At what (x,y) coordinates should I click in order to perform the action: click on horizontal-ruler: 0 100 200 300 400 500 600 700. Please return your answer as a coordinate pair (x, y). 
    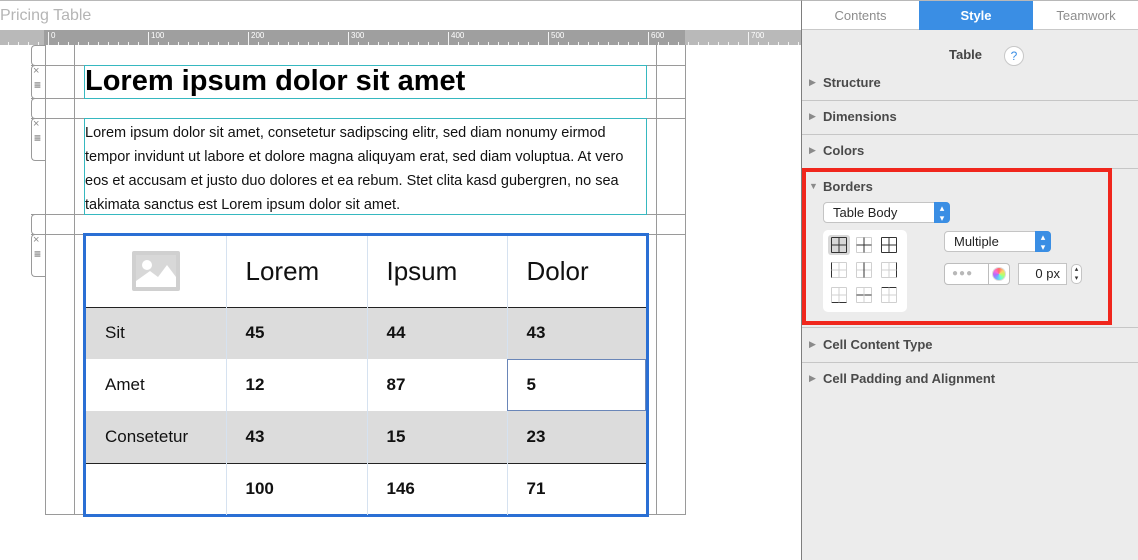
    Looking at the image, I should click on (400, 37).